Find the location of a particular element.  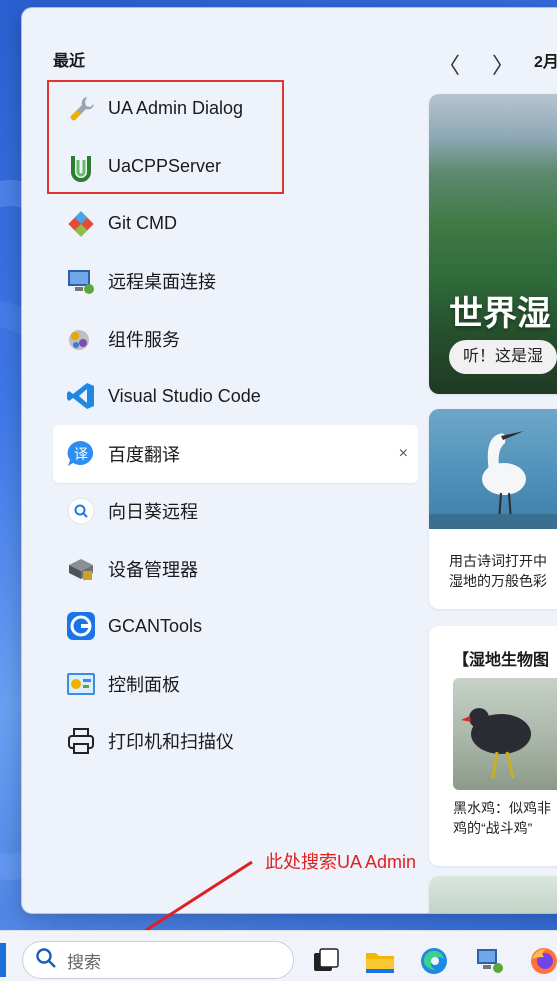

annotation-arrow is located at coordinates (178, 908).